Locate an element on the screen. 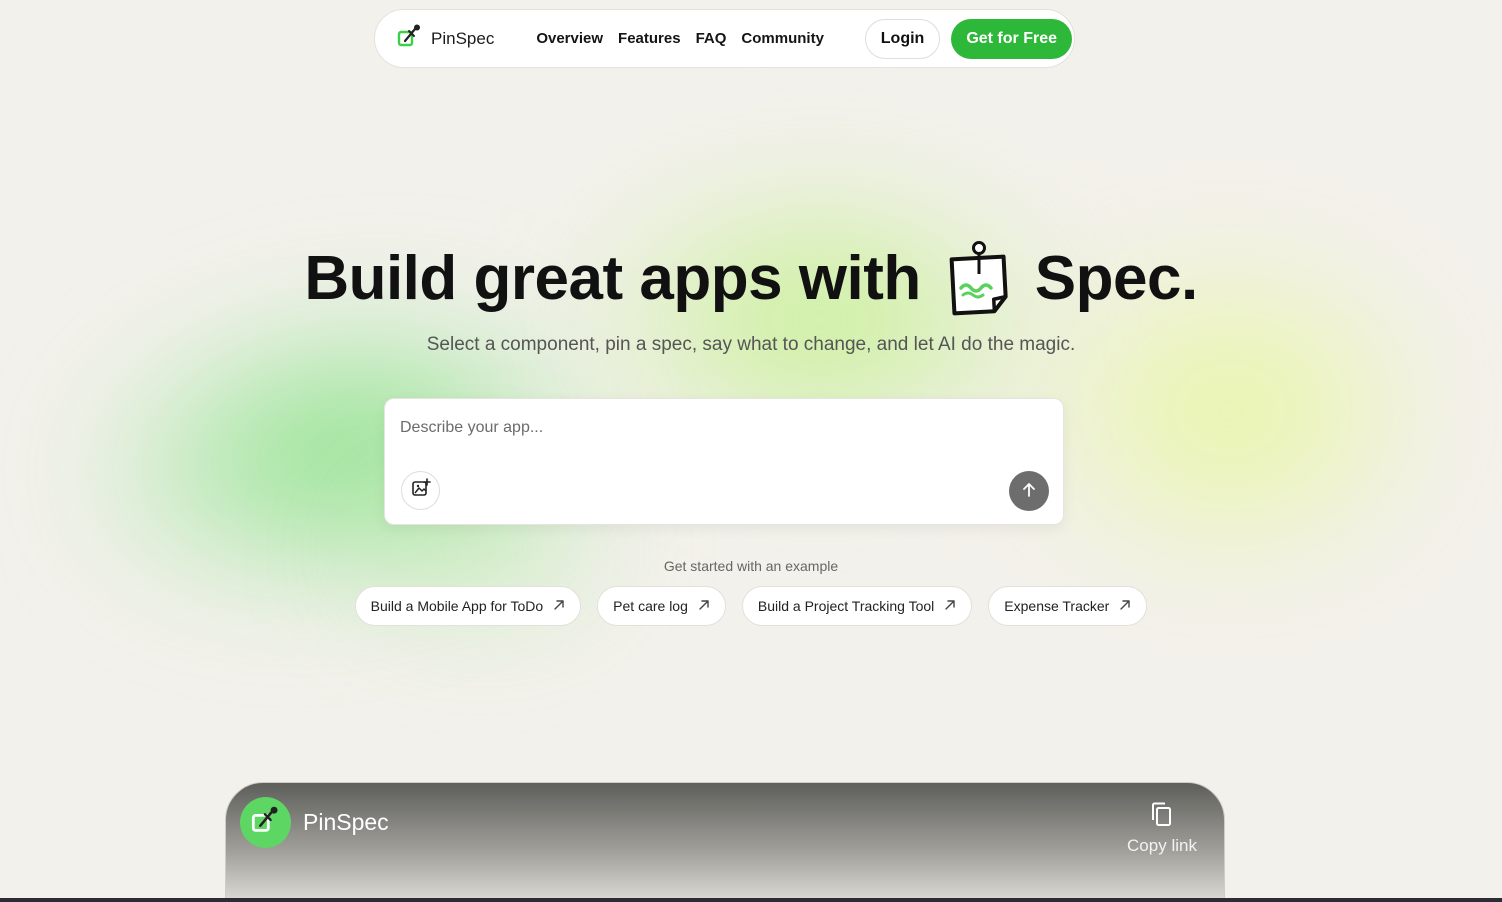 The width and height of the screenshot is (1502, 902). arrow-up-icon is located at coordinates (1029, 491).